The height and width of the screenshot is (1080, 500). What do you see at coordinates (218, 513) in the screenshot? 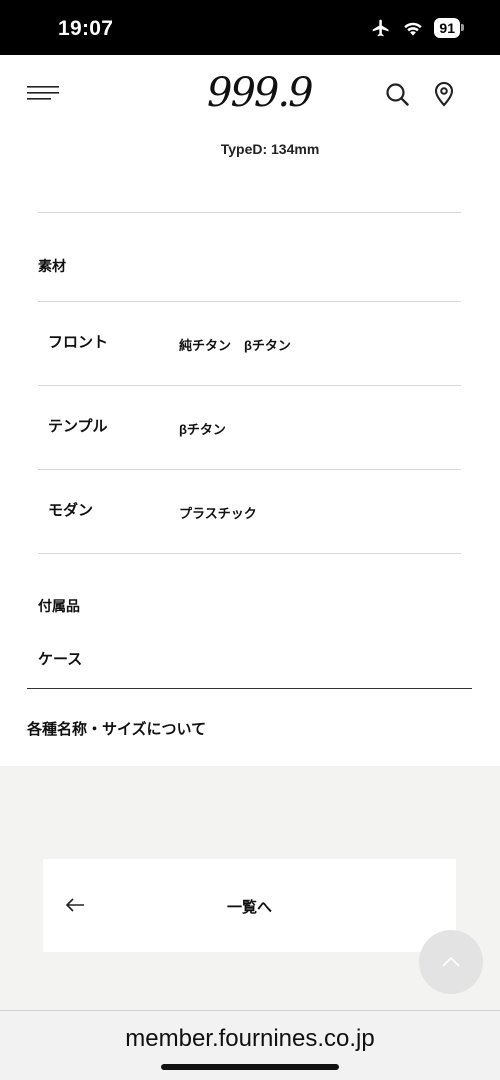
I see `material-row-value: プラスチック` at bounding box center [218, 513].